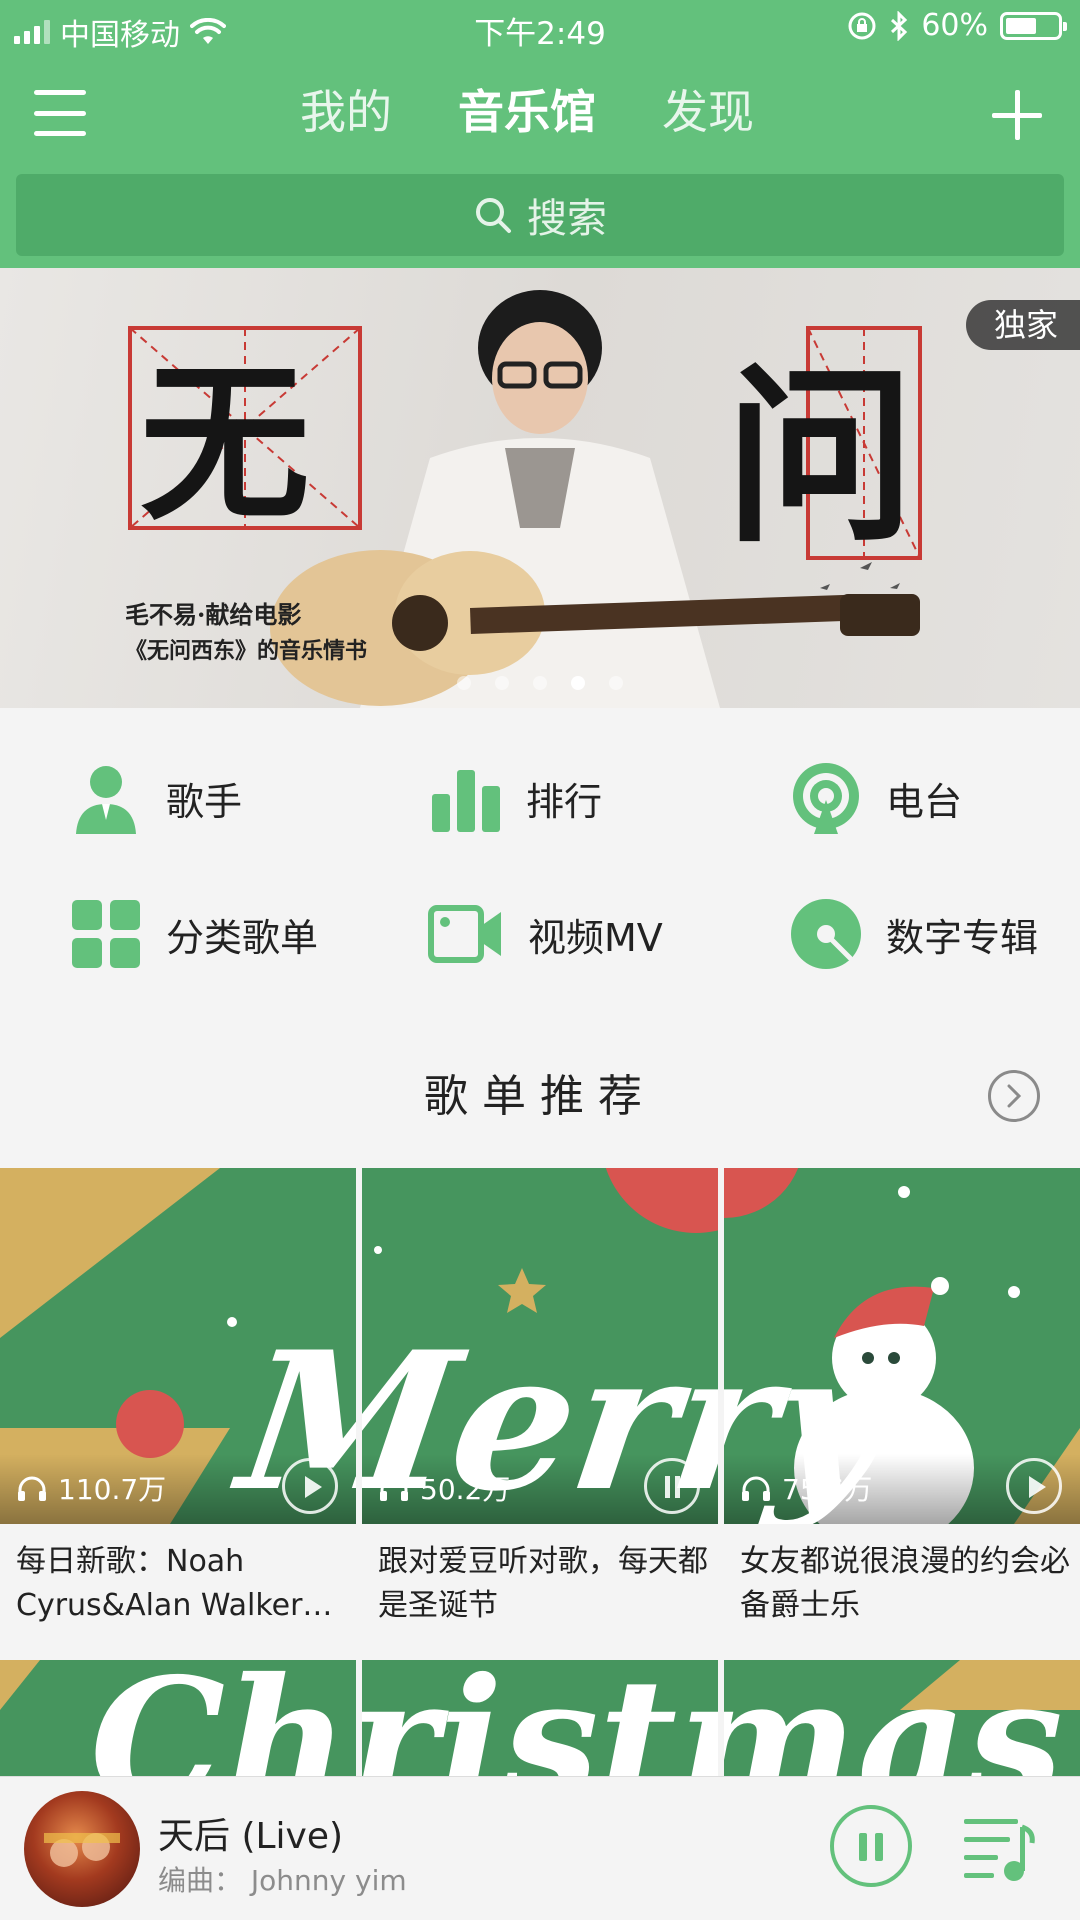 The width and height of the screenshot is (1080, 1920). I want to click on playlist-queue-icon, so click(999, 1848).